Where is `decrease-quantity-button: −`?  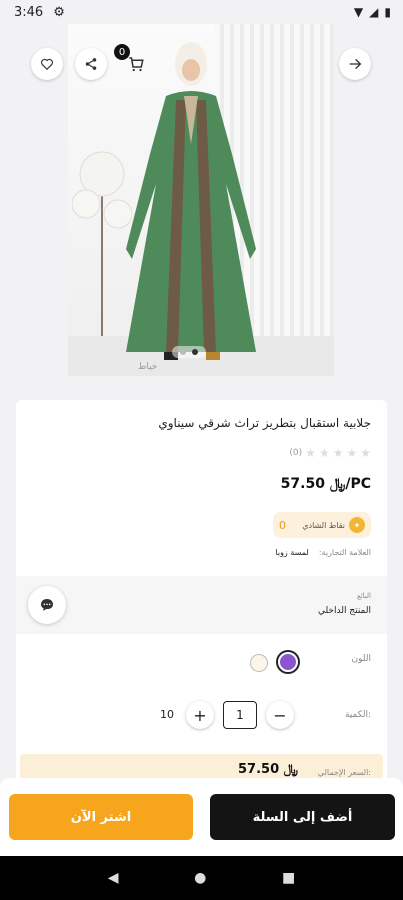 decrease-quantity-button: − is located at coordinates (280, 715).